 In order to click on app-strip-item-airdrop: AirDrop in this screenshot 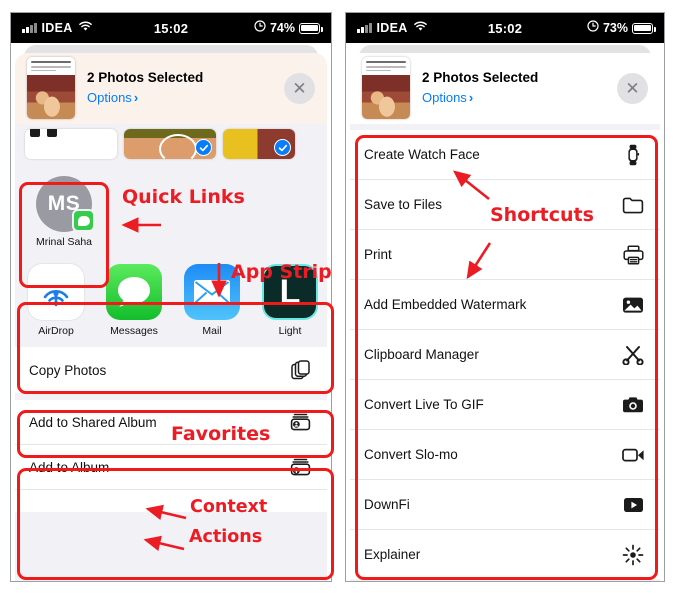, I will do `click(56, 300)`.